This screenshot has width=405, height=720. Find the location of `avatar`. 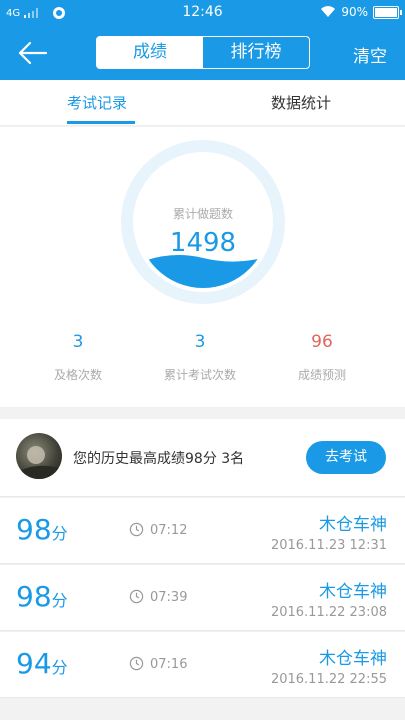

avatar is located at coordinates (39, 456).